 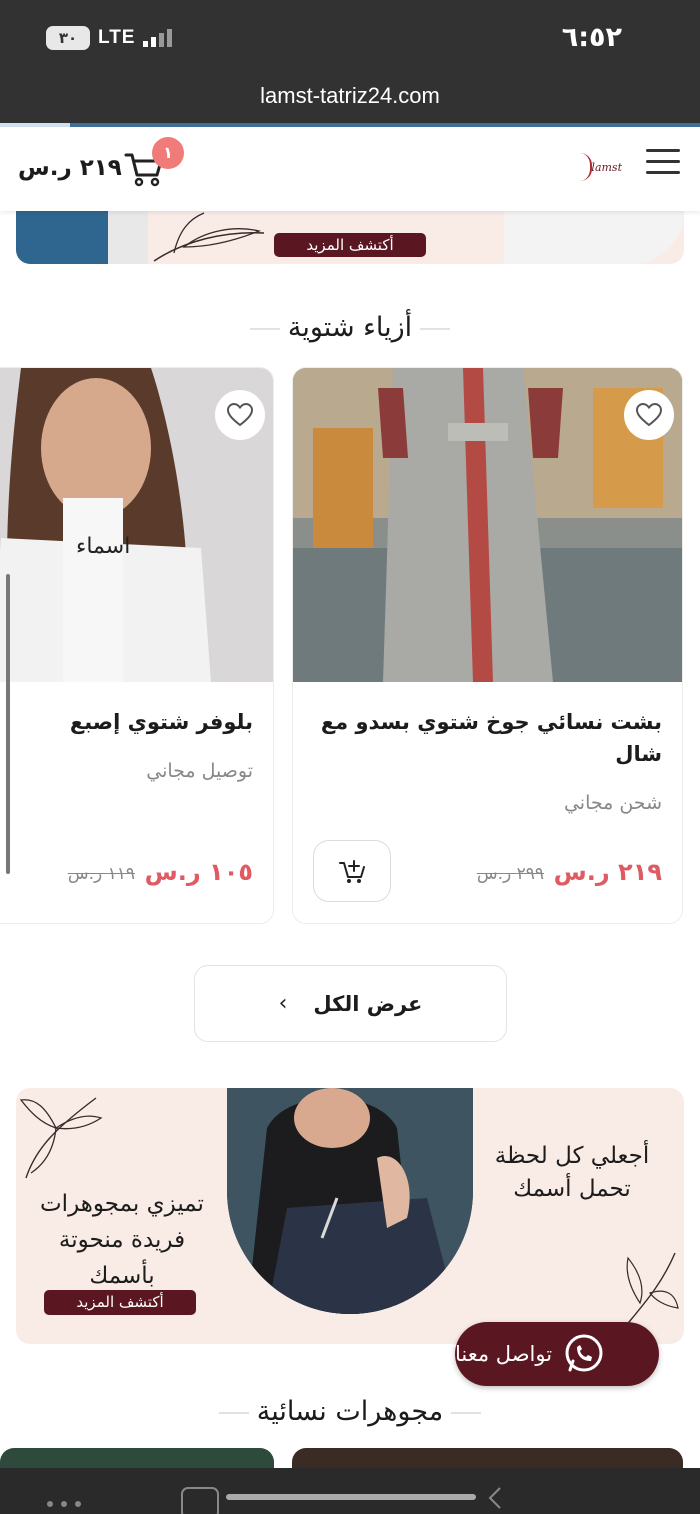 I want to click on section-title-text: أزياء شتوية, so click(x=350, y=327).